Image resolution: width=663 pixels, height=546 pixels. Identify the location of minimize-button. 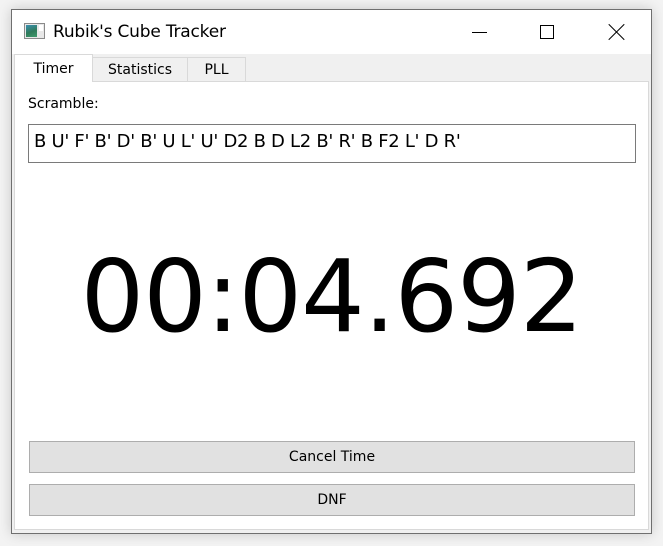
(479, 32).